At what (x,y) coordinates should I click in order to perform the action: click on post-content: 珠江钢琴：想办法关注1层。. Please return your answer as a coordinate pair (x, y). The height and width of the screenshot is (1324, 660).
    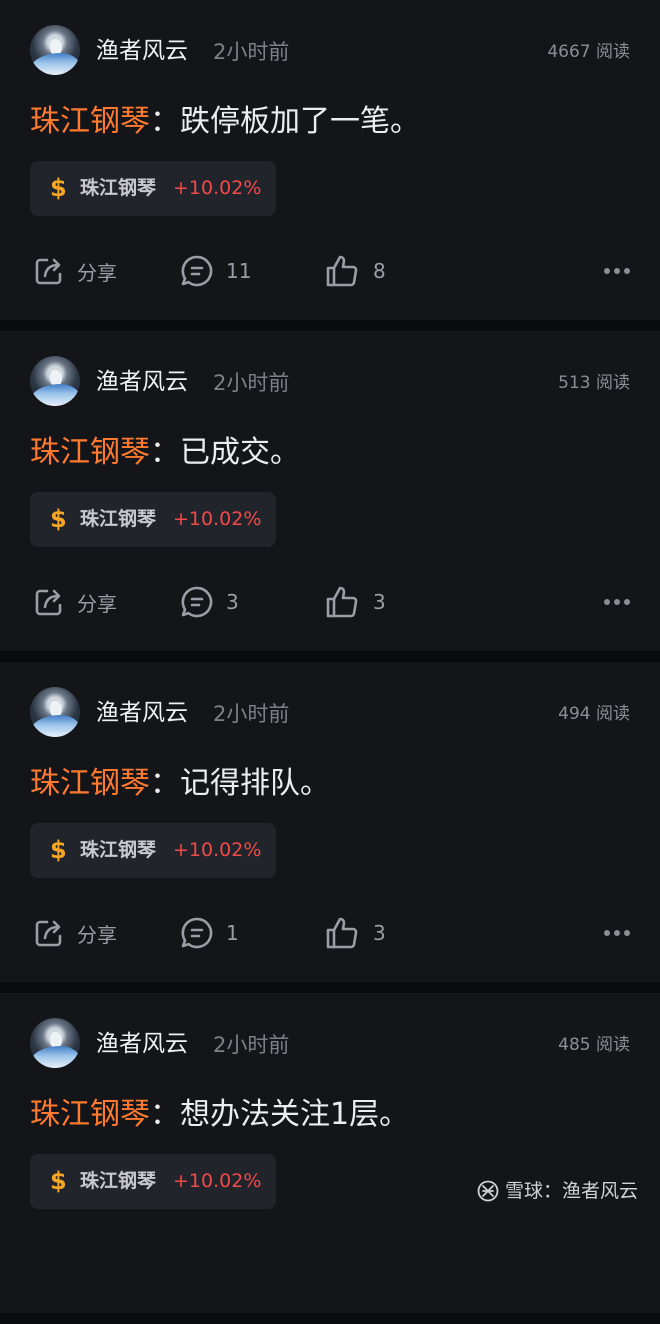
    Looking at the image, I should click on (219, 1115).